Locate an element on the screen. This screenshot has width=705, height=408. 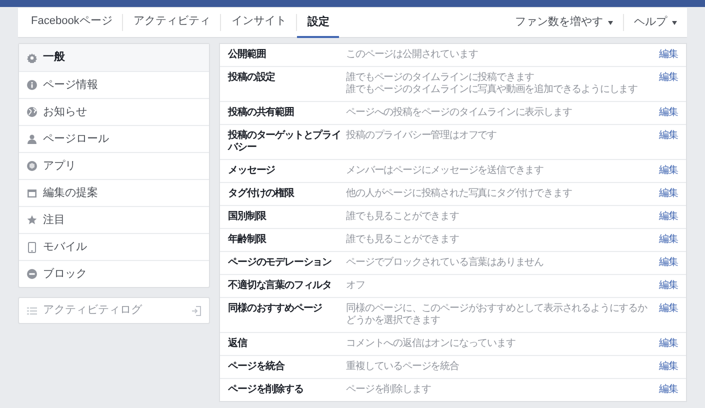
setting-value: 投稿のプライバシー管理はオフです is located at coordinates (422, 136).